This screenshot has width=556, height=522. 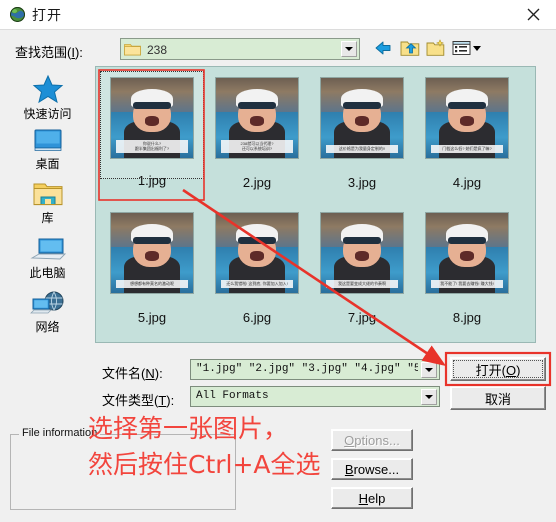 I want to click on file-thumbnail: 这价格是为我量身定制的!!, so click(x=362, y=125).